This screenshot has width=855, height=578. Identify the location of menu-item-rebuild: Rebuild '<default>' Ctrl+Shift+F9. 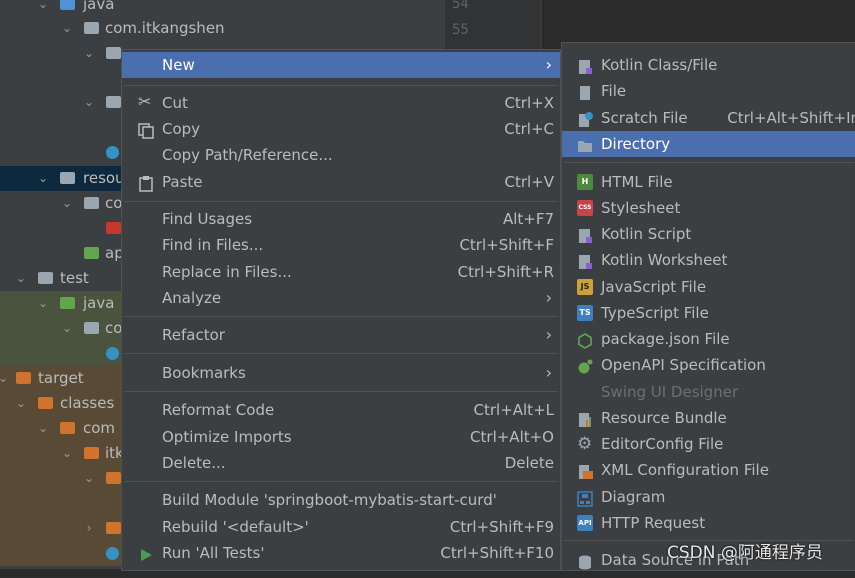
(341, 527).